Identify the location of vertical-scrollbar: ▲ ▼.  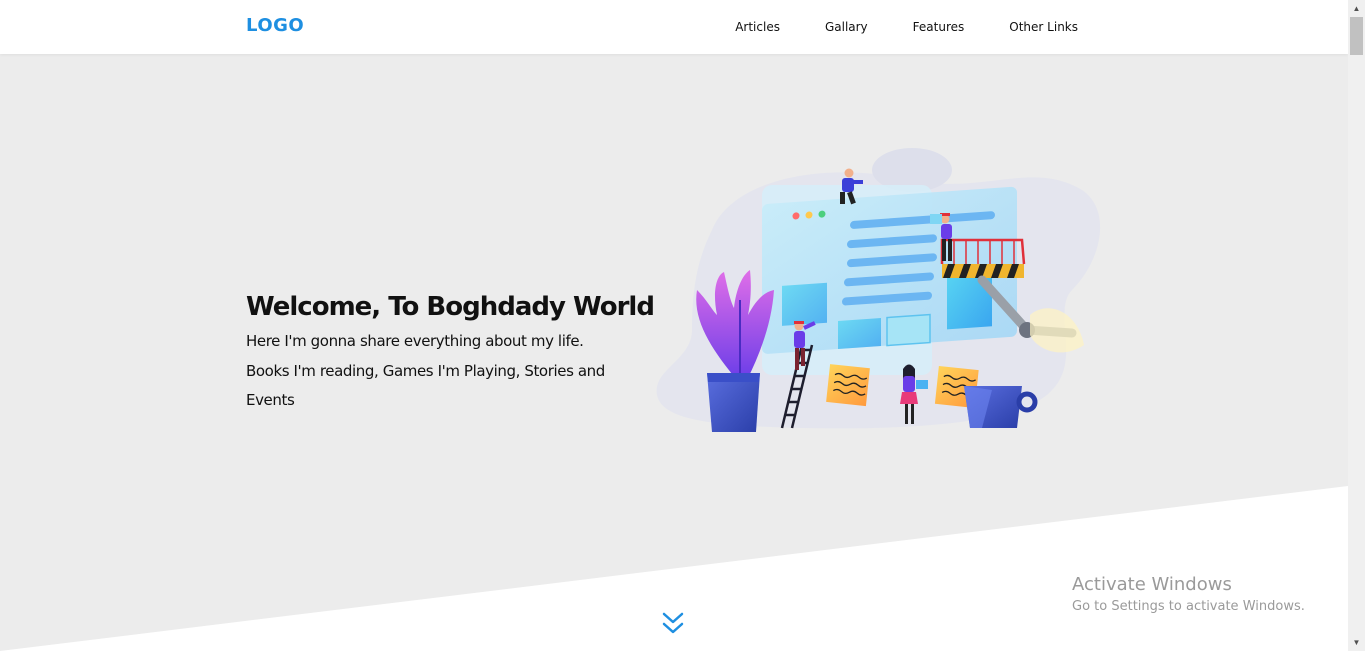
(1356, 325).